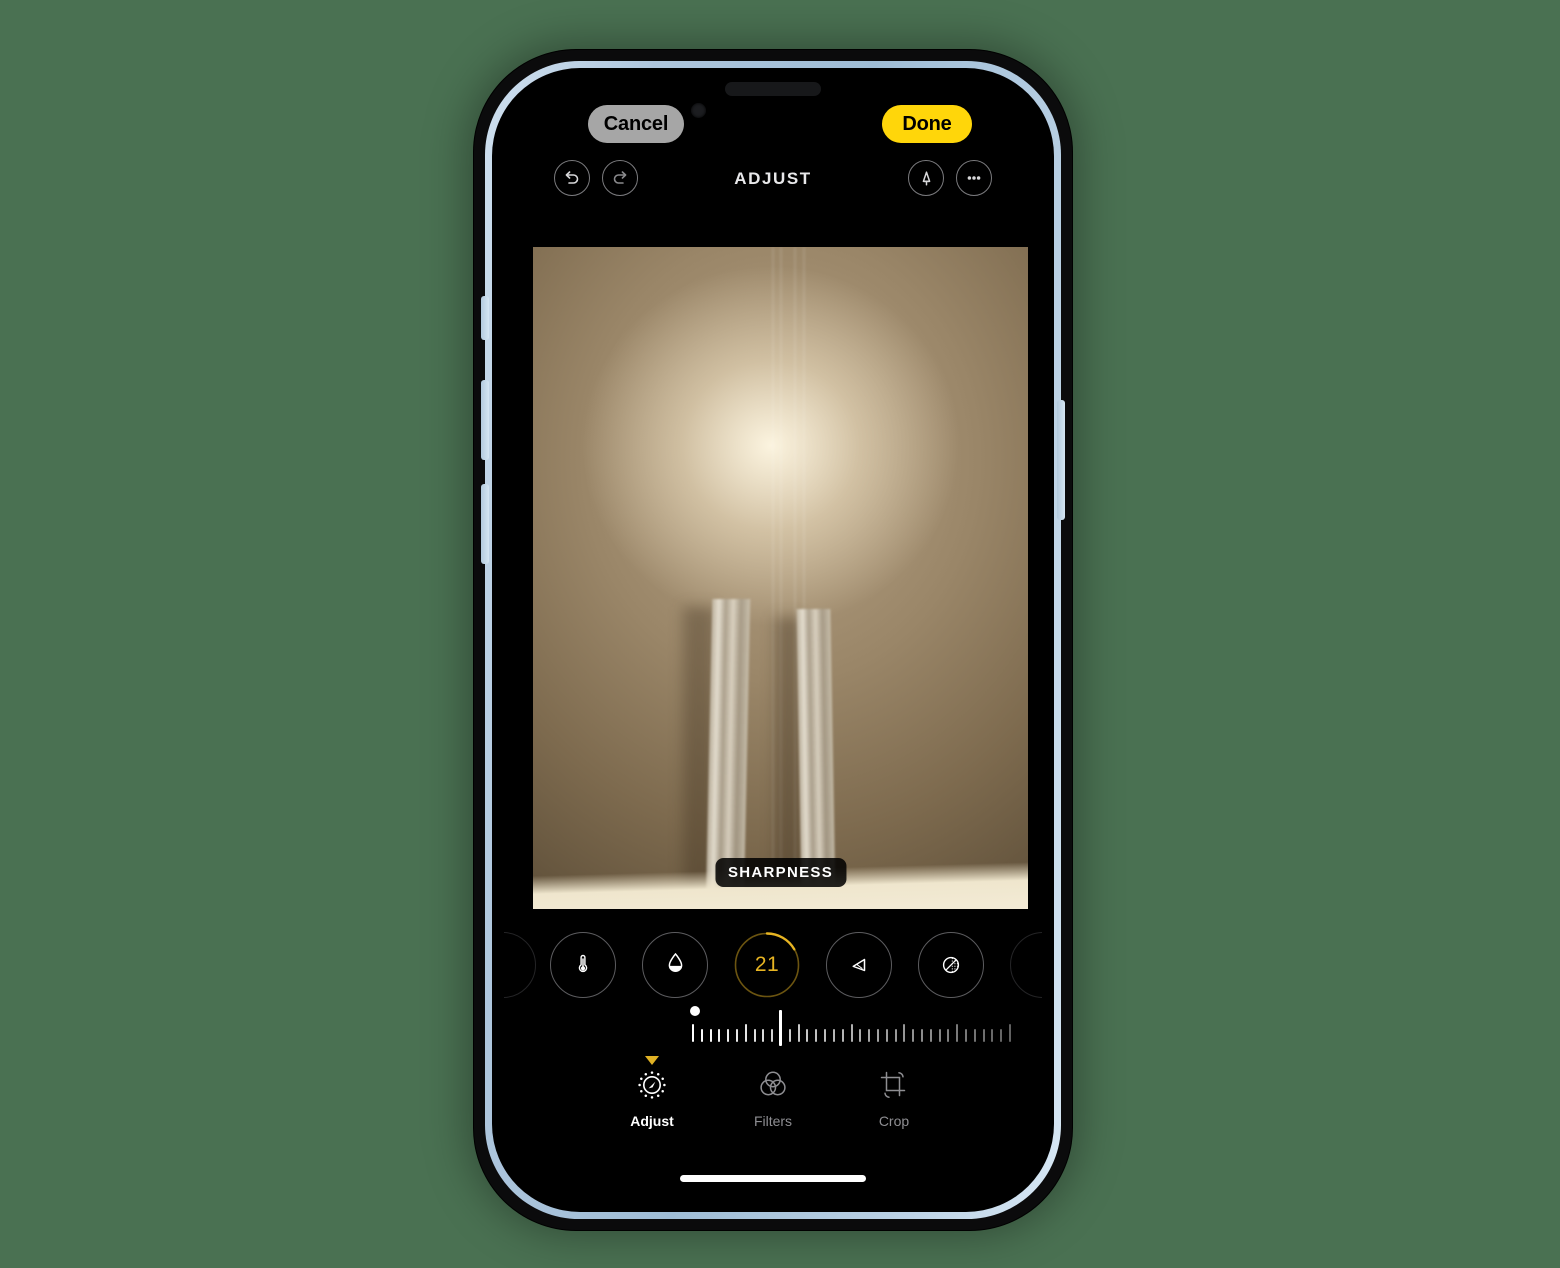 The height and width of the screenshot is (1268, 1560). I want to click on editor-top-bar: Cancel Done, so click(773, 128).